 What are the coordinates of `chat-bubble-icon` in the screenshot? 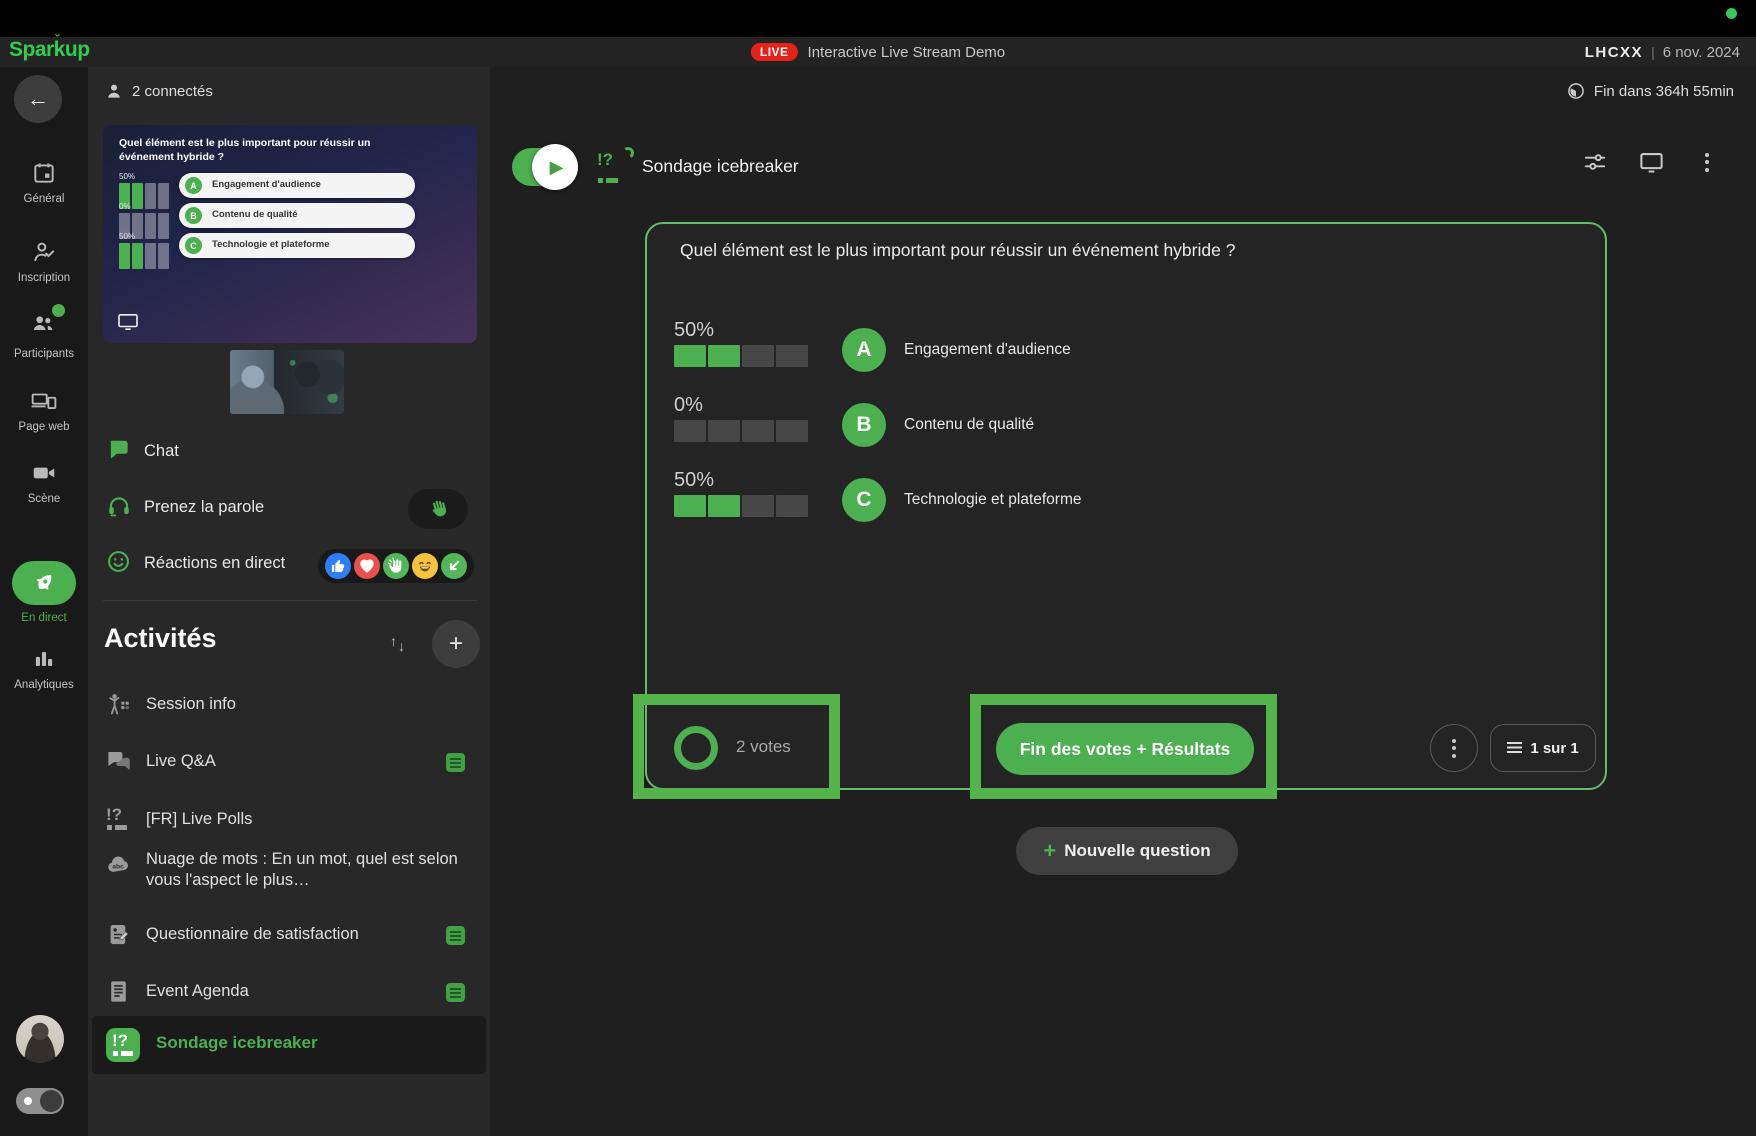 It's located at (119, 449).